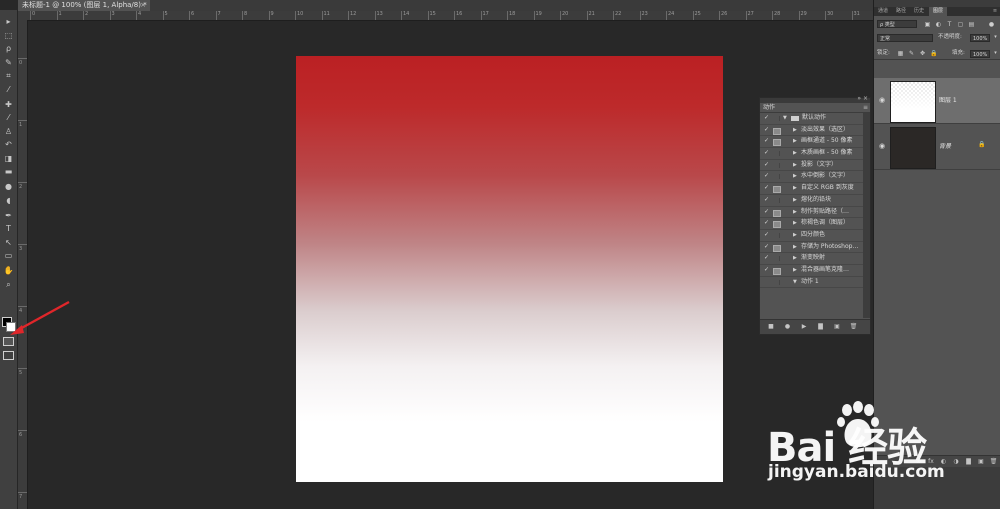 The width and height of the screenshot is (1000, 509). I want to click on pen-tool: ✒, so click(8, 215).